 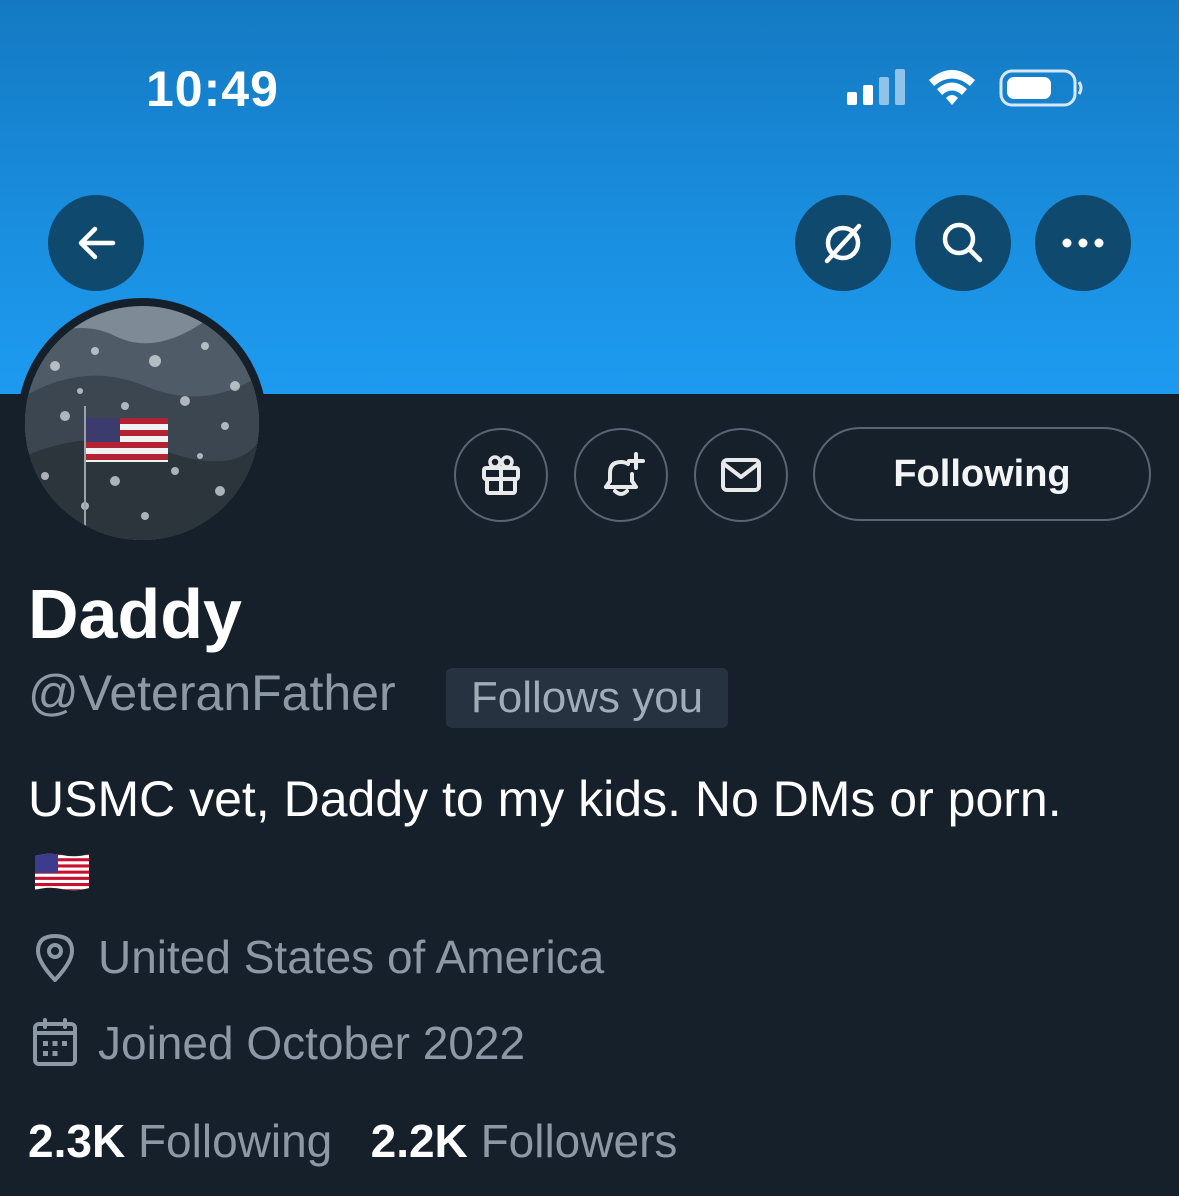 I want to click on following-link: 2.3K Following, so click(x=180, y=1141).